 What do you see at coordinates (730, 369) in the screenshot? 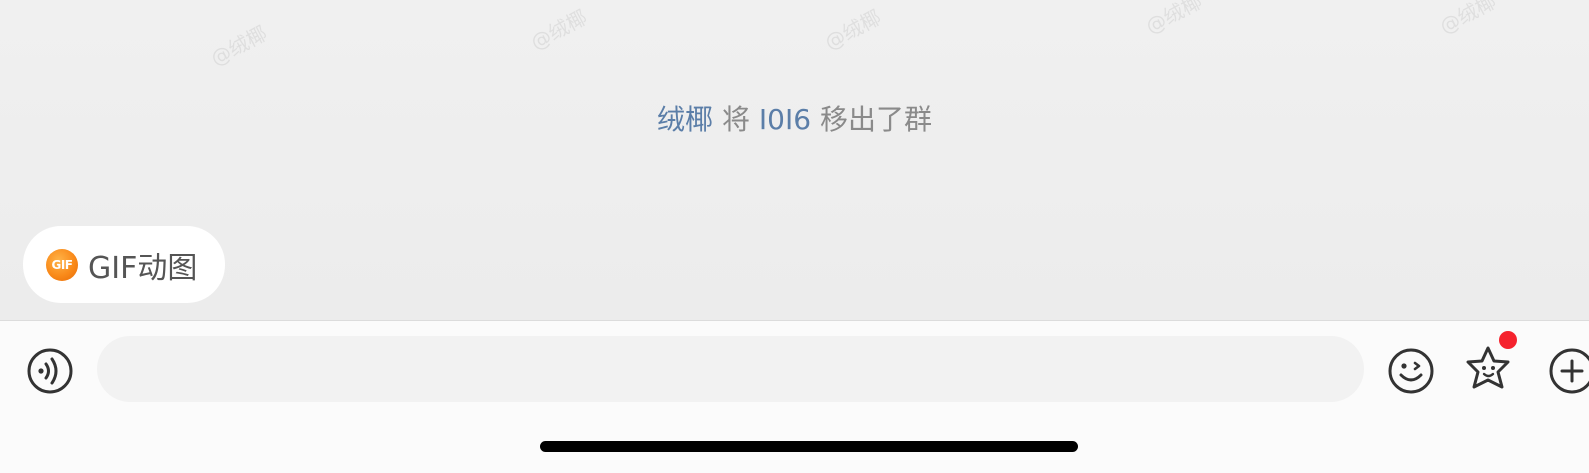
I see `message-input` at bounding box center [730, 369].